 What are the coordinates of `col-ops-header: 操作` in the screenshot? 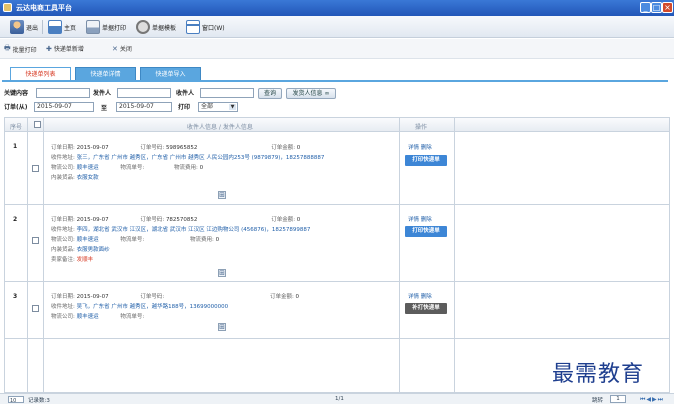 It's located at (421, 127).